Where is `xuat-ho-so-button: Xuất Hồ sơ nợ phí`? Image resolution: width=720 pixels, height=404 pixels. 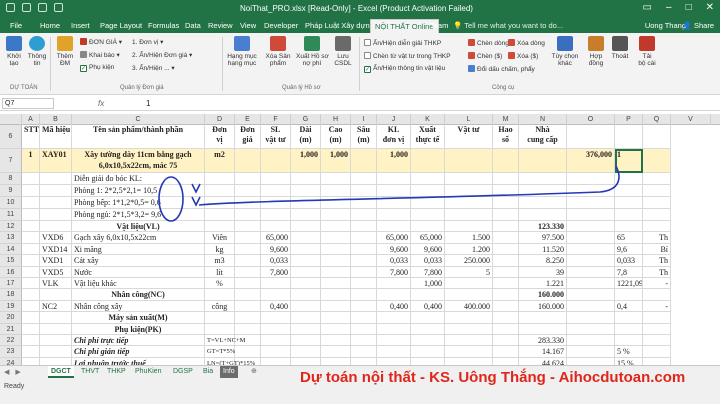 xuat-ho-so-button: Xuất Hồ sơ nợ phí is located at coordinates (312, 51).